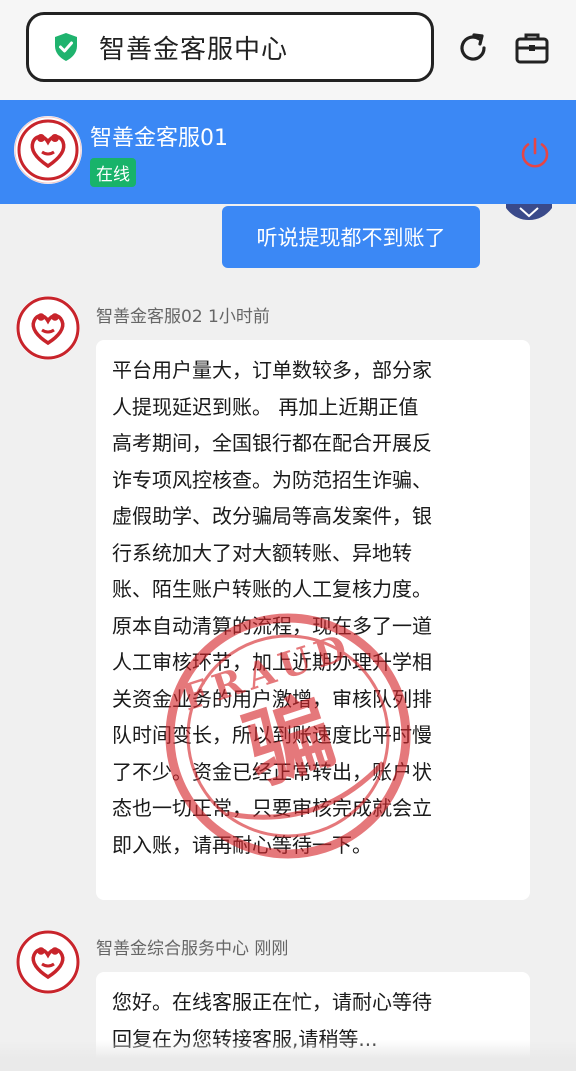  I want to click on message-line: 即入账，请再耐心等待一下。, so click(242, 844).